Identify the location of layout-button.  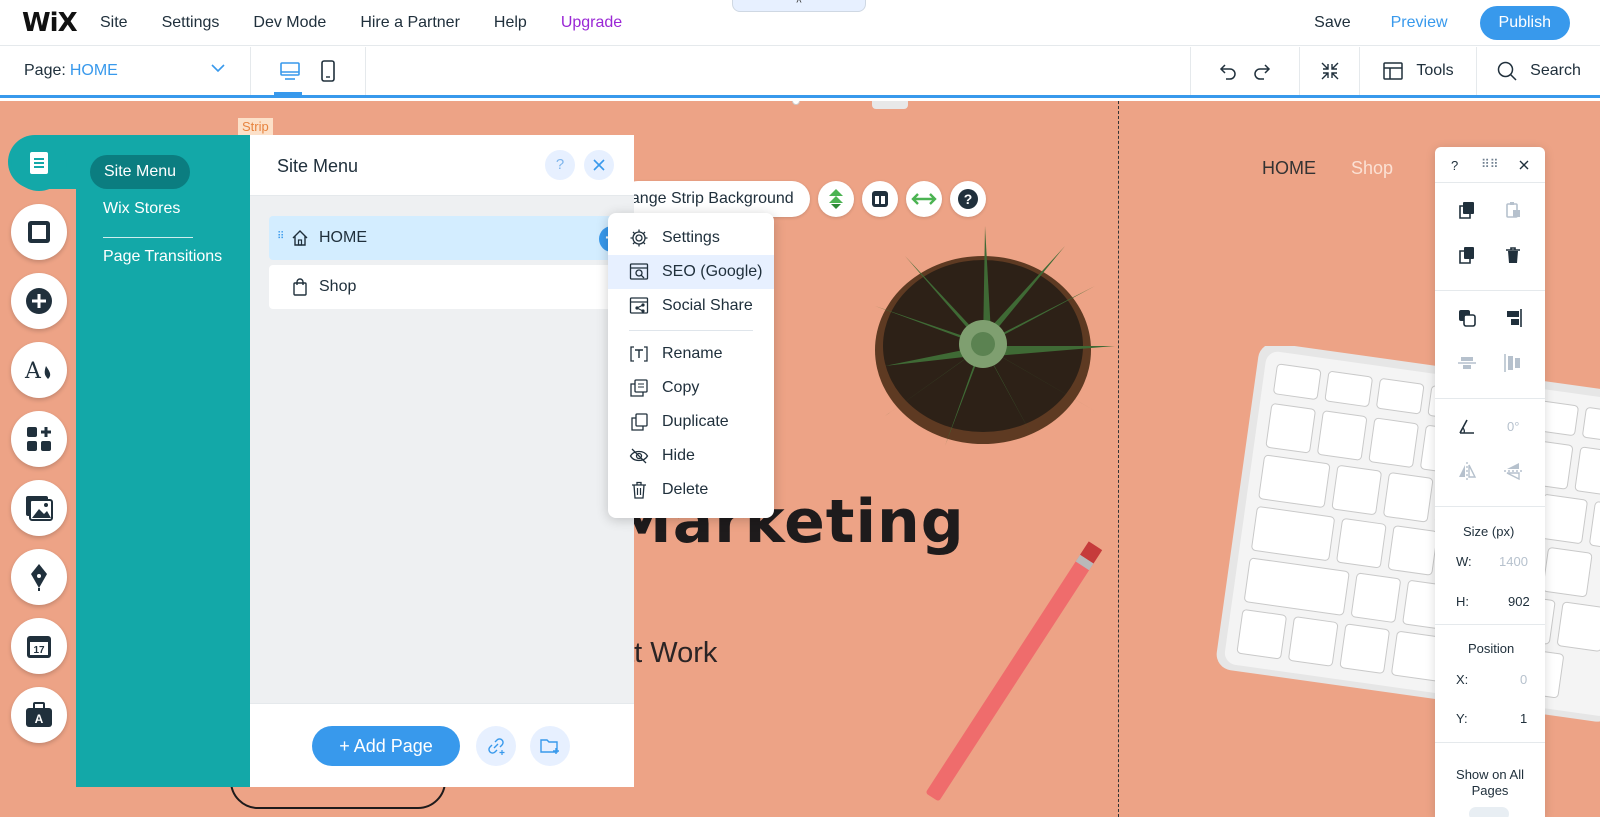
(879, 199).